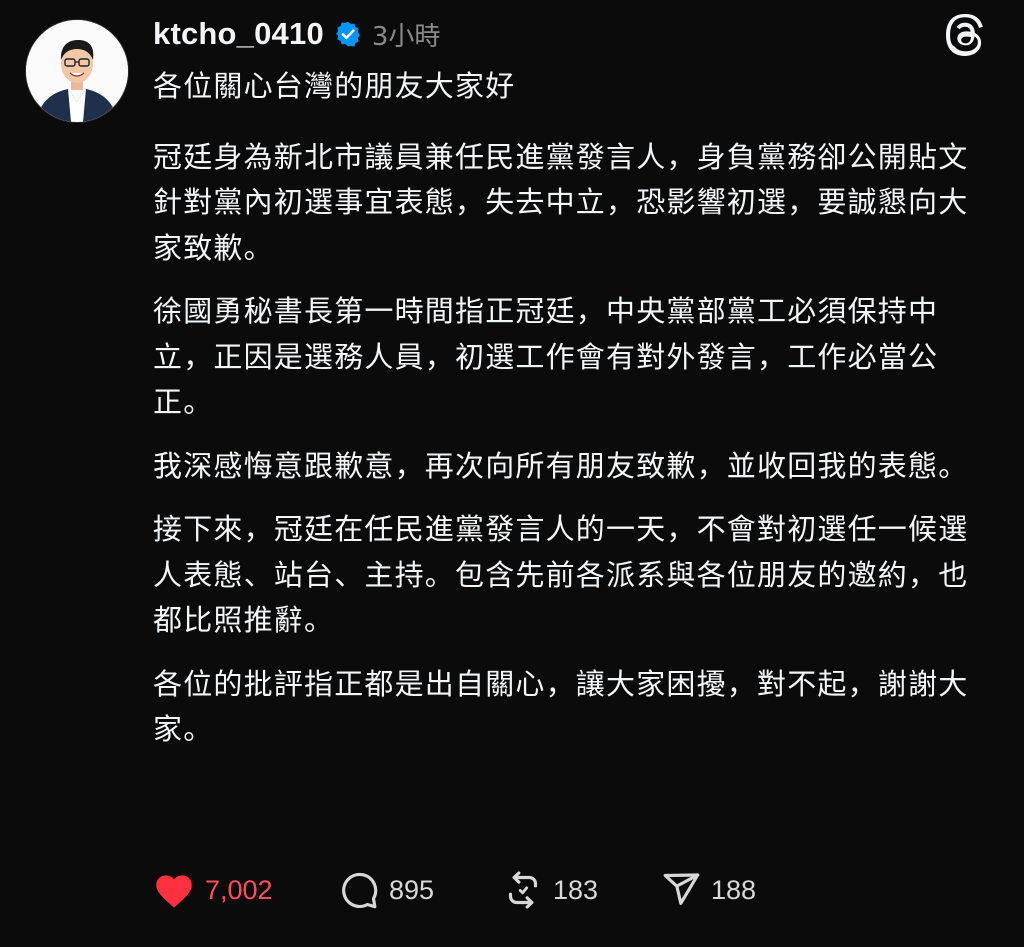 The image size is (1024, 947). What do you see at coordinates (681, 890) in the screenshot?
I see `send-icon` at bounding box center [681, 890].